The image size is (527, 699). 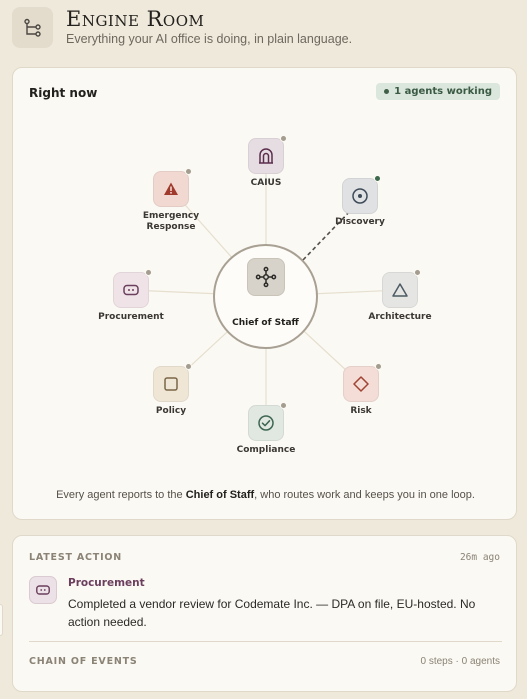 What do you see at coordinates (266, 183) in the screenshot?
I see `agent-label-caius: CAIUS` at bounding box center [266, 183].